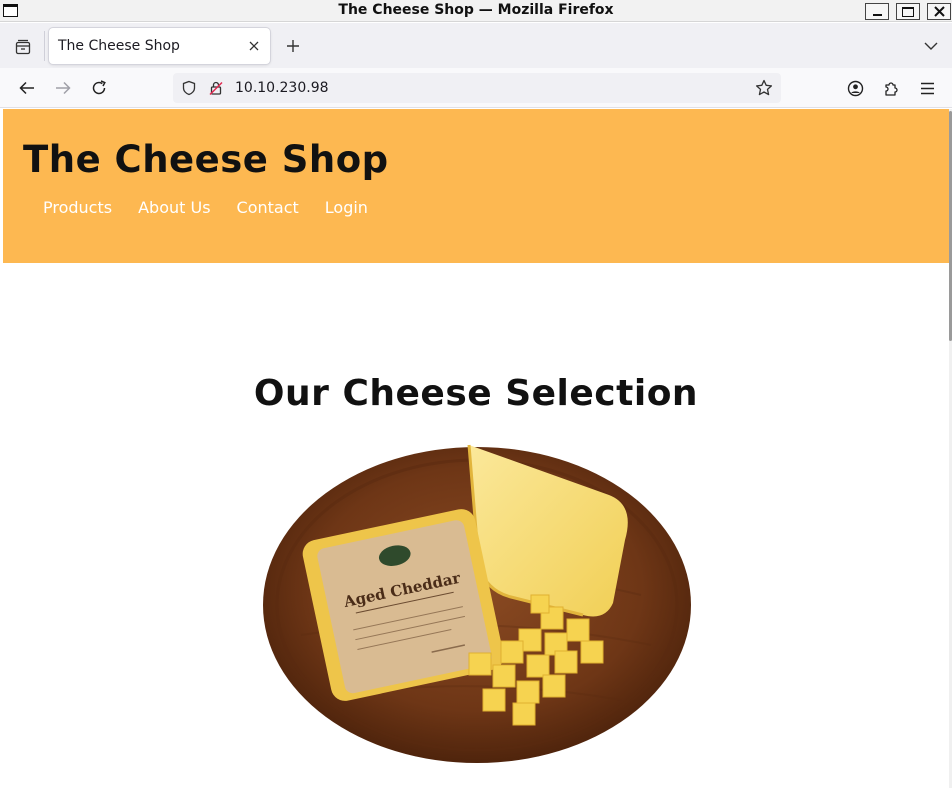 The image size is (952, 788). I want to click on tab-divider, so click(44, 46).